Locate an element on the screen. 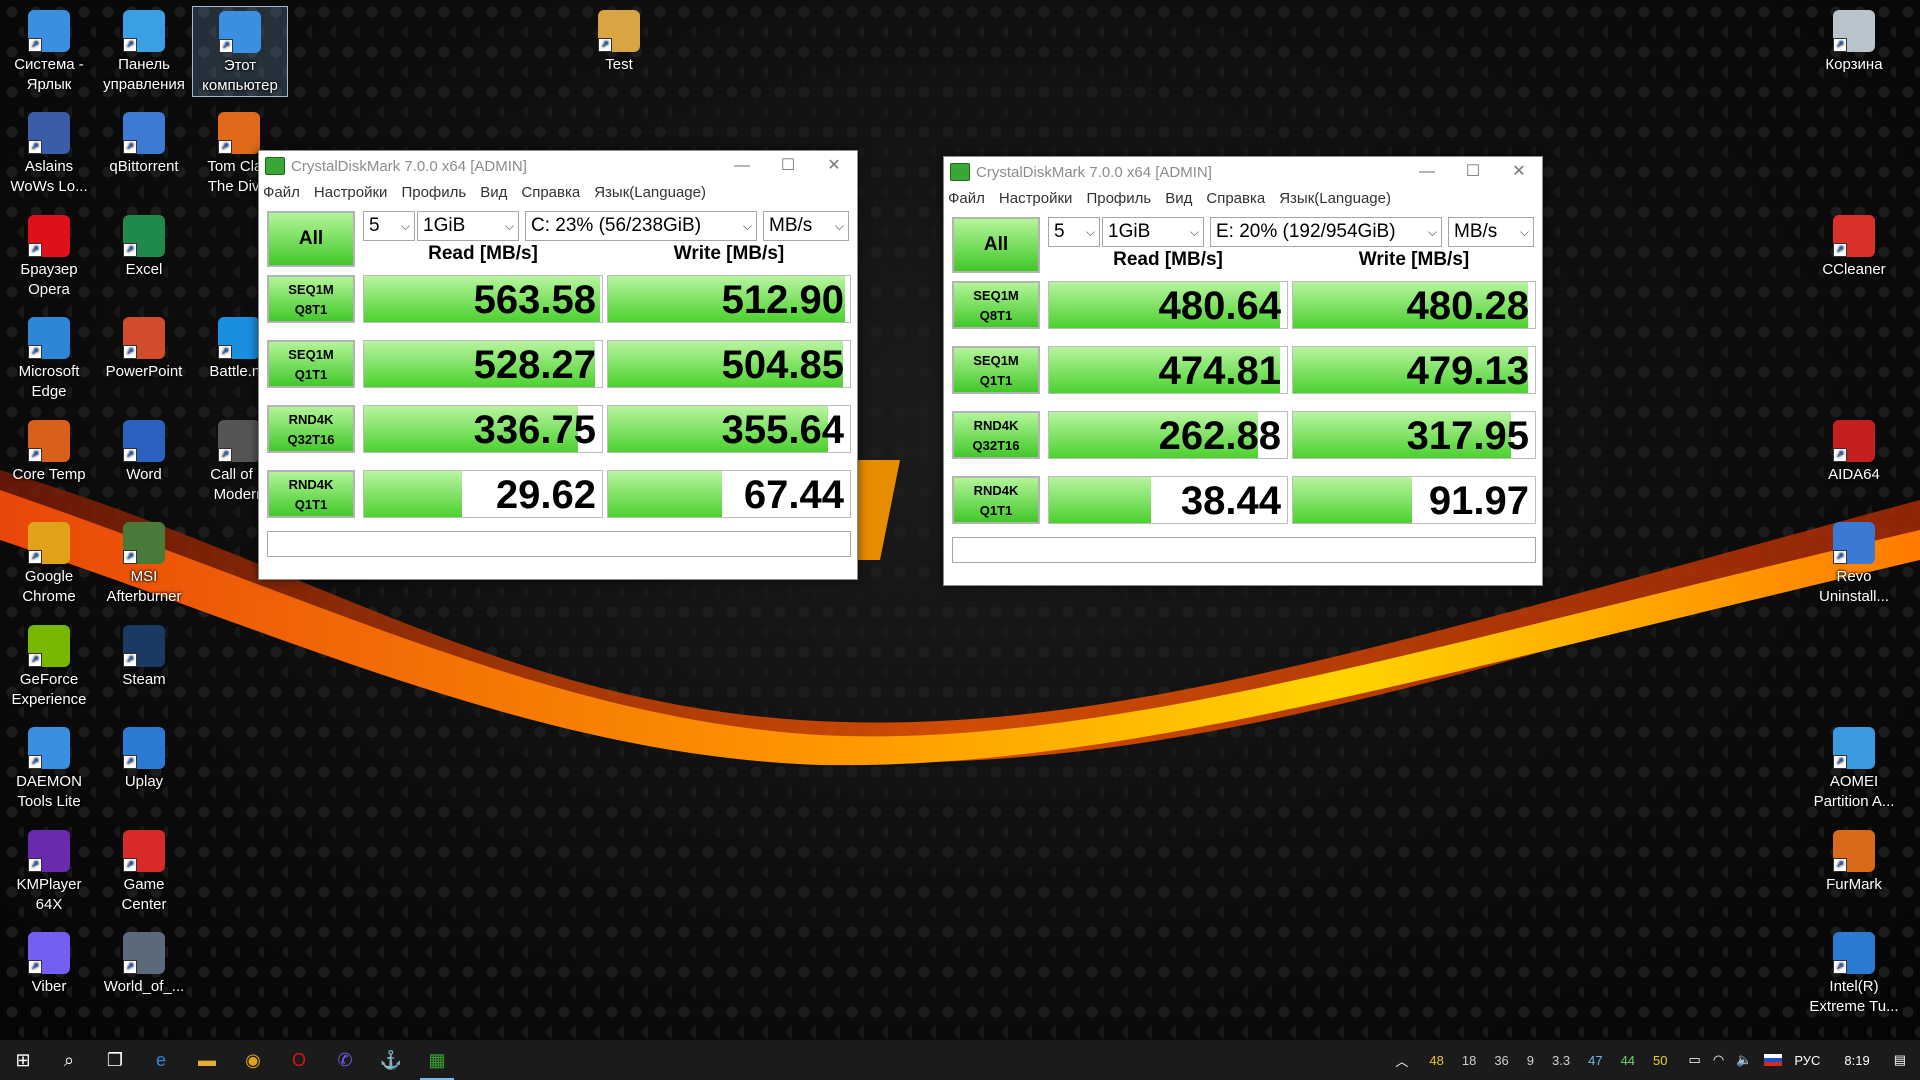  taskbar-explorer-button: ▬ is located at coordinates (207, 1060).